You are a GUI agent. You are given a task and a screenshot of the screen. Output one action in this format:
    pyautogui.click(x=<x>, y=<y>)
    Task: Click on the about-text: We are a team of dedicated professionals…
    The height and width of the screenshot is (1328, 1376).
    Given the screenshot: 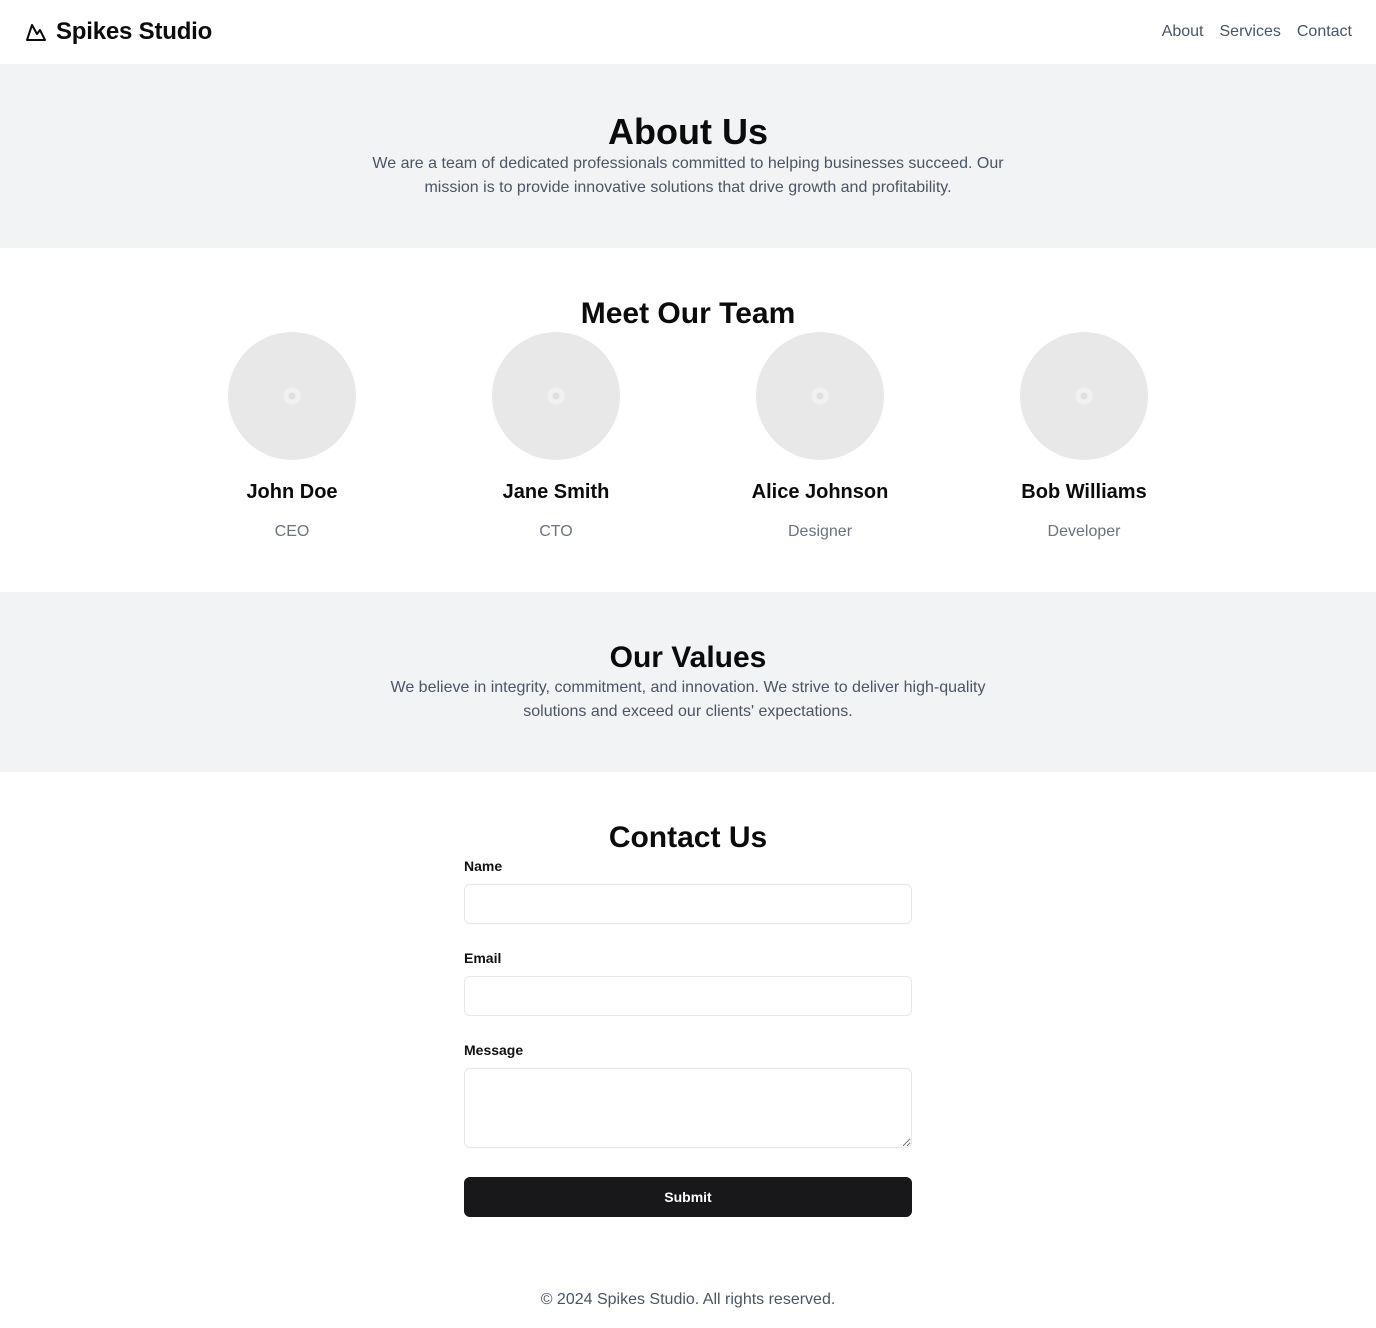 What is the action you would take?
    pyautogui.click(x=688, y=175)
    